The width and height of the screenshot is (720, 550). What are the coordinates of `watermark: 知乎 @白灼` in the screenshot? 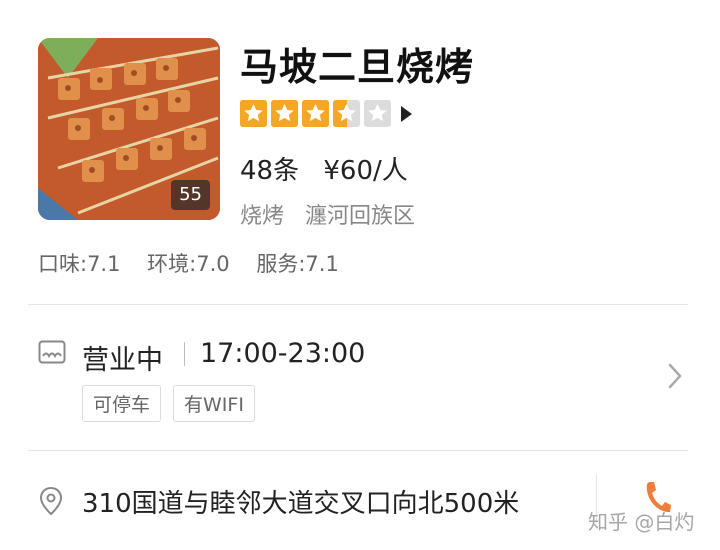 It's located at (641, 522).